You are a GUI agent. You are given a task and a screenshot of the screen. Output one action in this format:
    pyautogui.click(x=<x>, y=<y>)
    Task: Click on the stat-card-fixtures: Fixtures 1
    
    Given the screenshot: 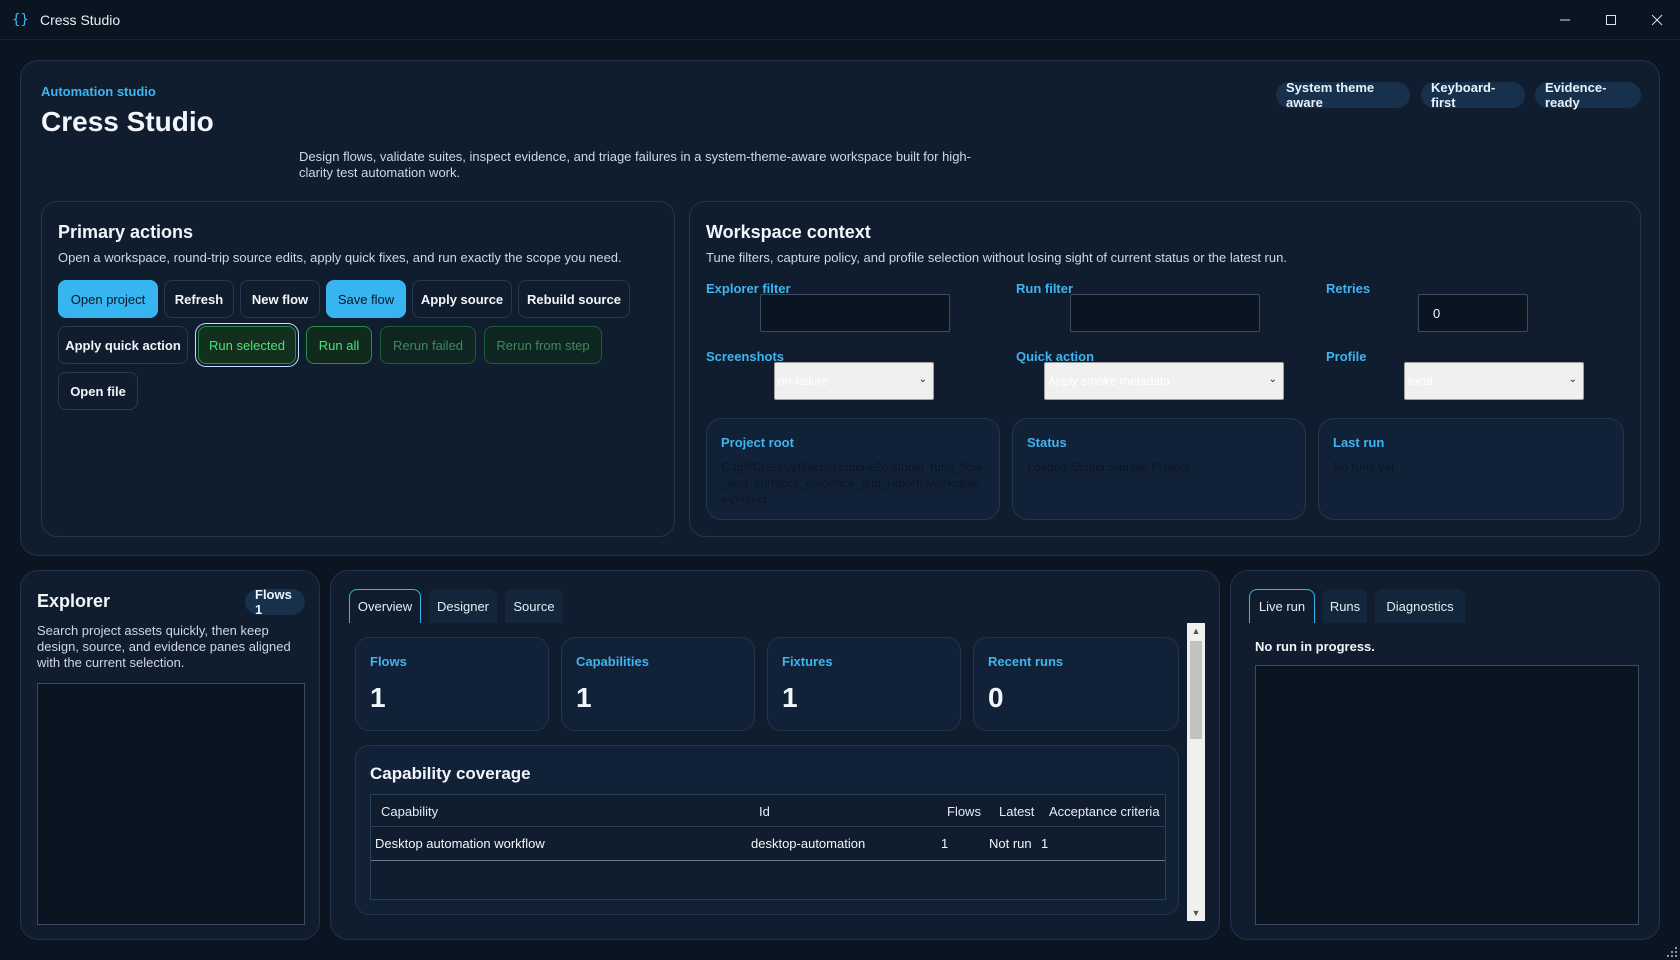 What is the action you would take?
    pyautogui.click(x=864, y=684)
    